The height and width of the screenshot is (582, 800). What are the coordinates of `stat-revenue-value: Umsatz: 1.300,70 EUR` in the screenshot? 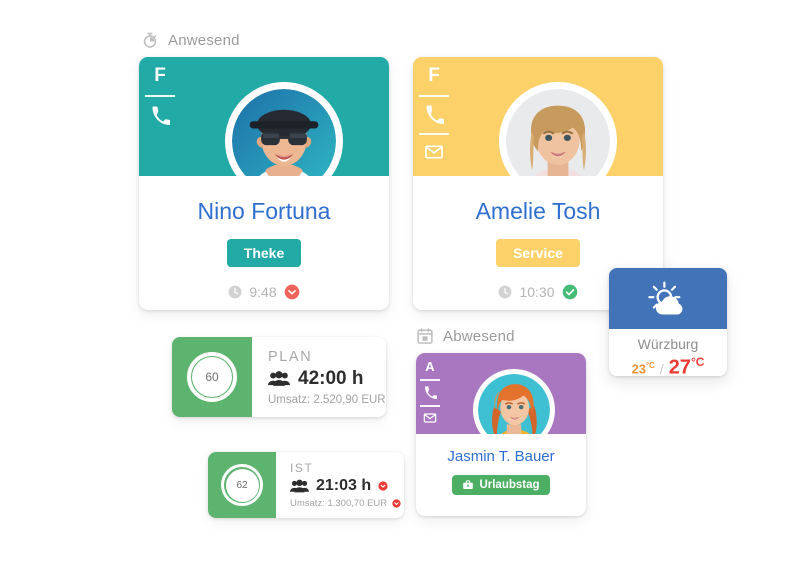 It's located at (339, 503).